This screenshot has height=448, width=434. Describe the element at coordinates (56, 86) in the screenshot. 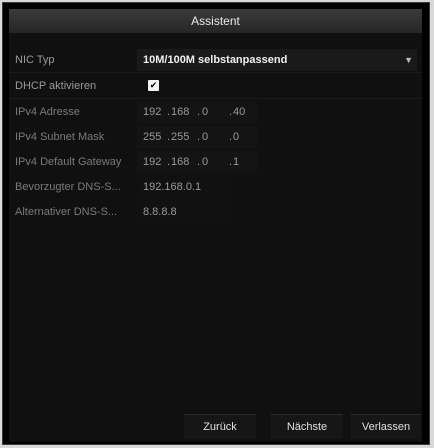

I see `dhcp-label: DHCP aktivieren` at that location.